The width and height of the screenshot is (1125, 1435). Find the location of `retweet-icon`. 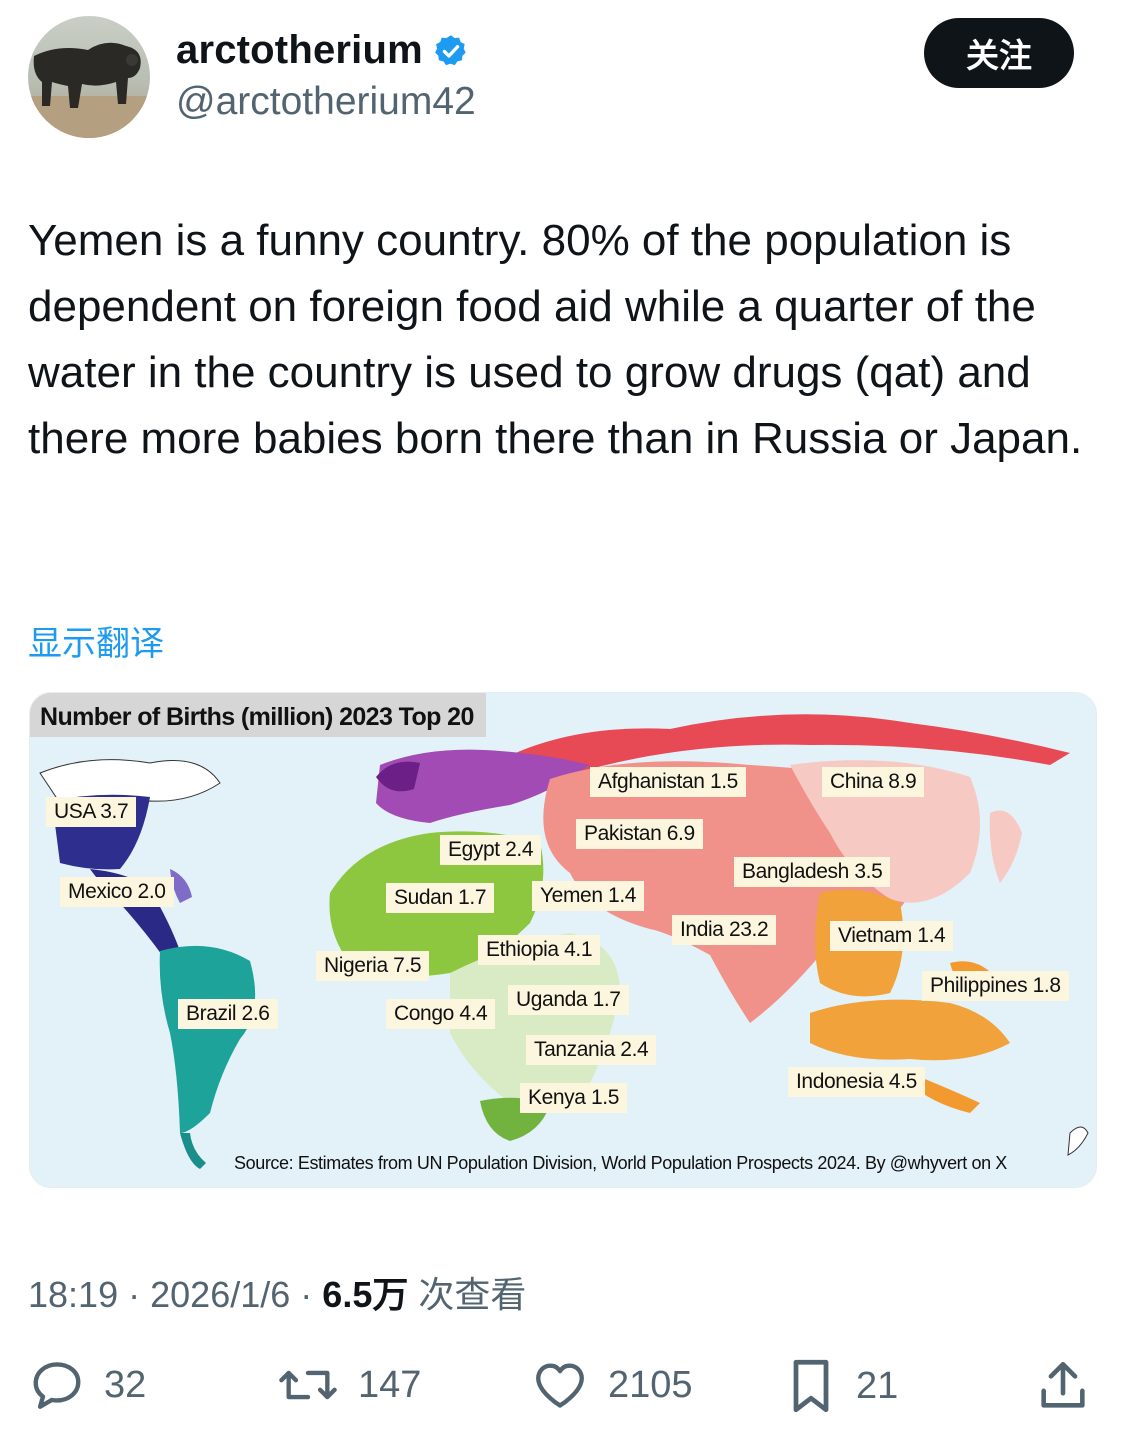

retweet-icon is located at coordinates (308, 1385).